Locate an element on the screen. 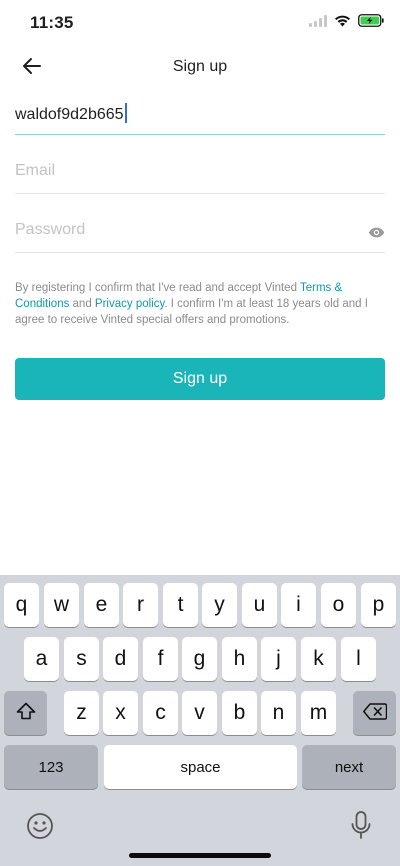 The image size is (400, 866). key-o: o is located at coordinates (338, 605).